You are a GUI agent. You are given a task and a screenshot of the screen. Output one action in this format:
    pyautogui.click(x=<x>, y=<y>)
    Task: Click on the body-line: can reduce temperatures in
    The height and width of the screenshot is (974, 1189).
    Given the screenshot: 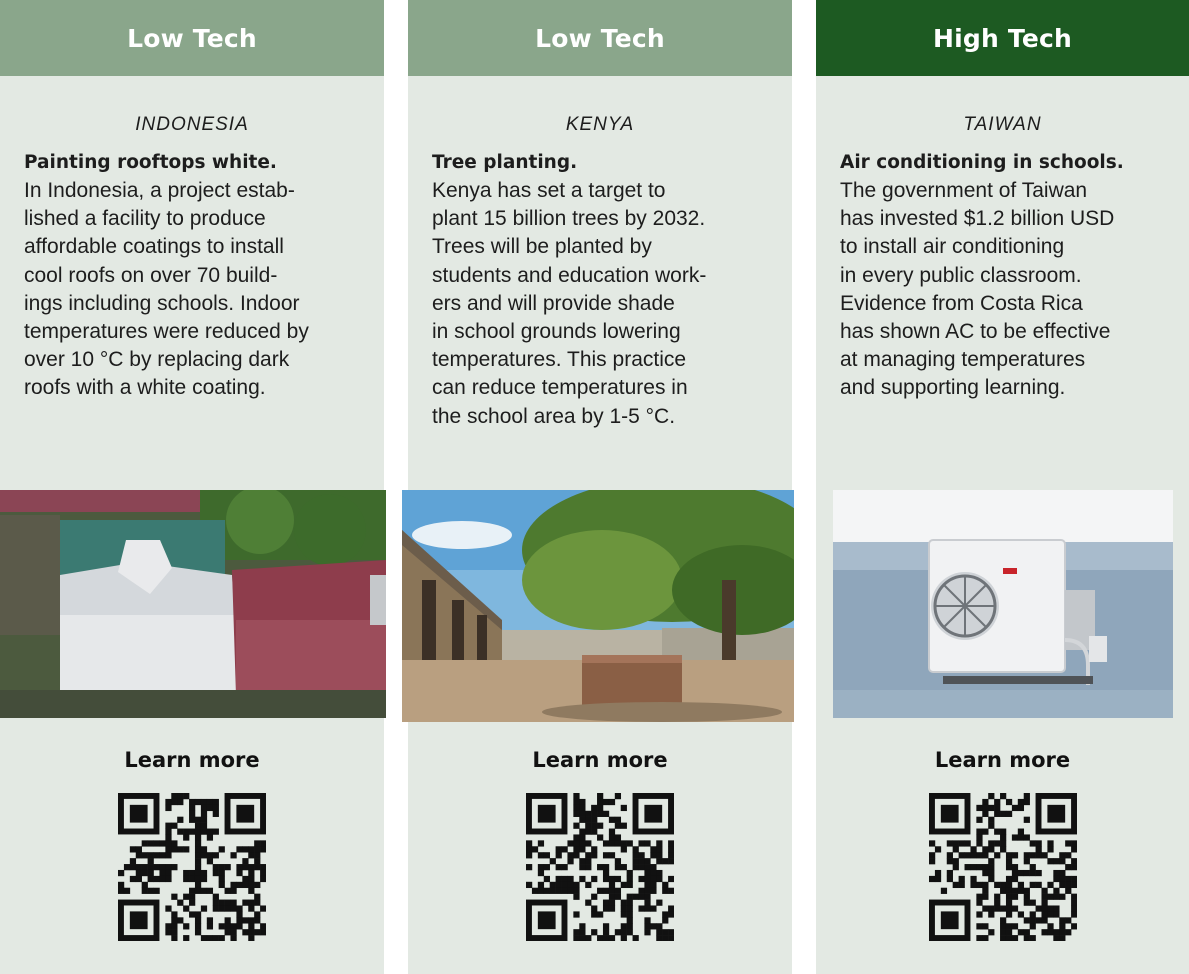 What is the action you would take?
    pyautogui.click(x=560, y=388)
    